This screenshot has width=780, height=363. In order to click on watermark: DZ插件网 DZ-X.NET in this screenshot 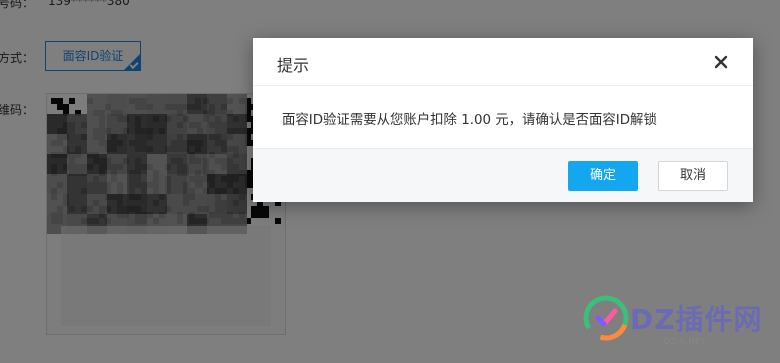, I will do `click(677, 322)`.